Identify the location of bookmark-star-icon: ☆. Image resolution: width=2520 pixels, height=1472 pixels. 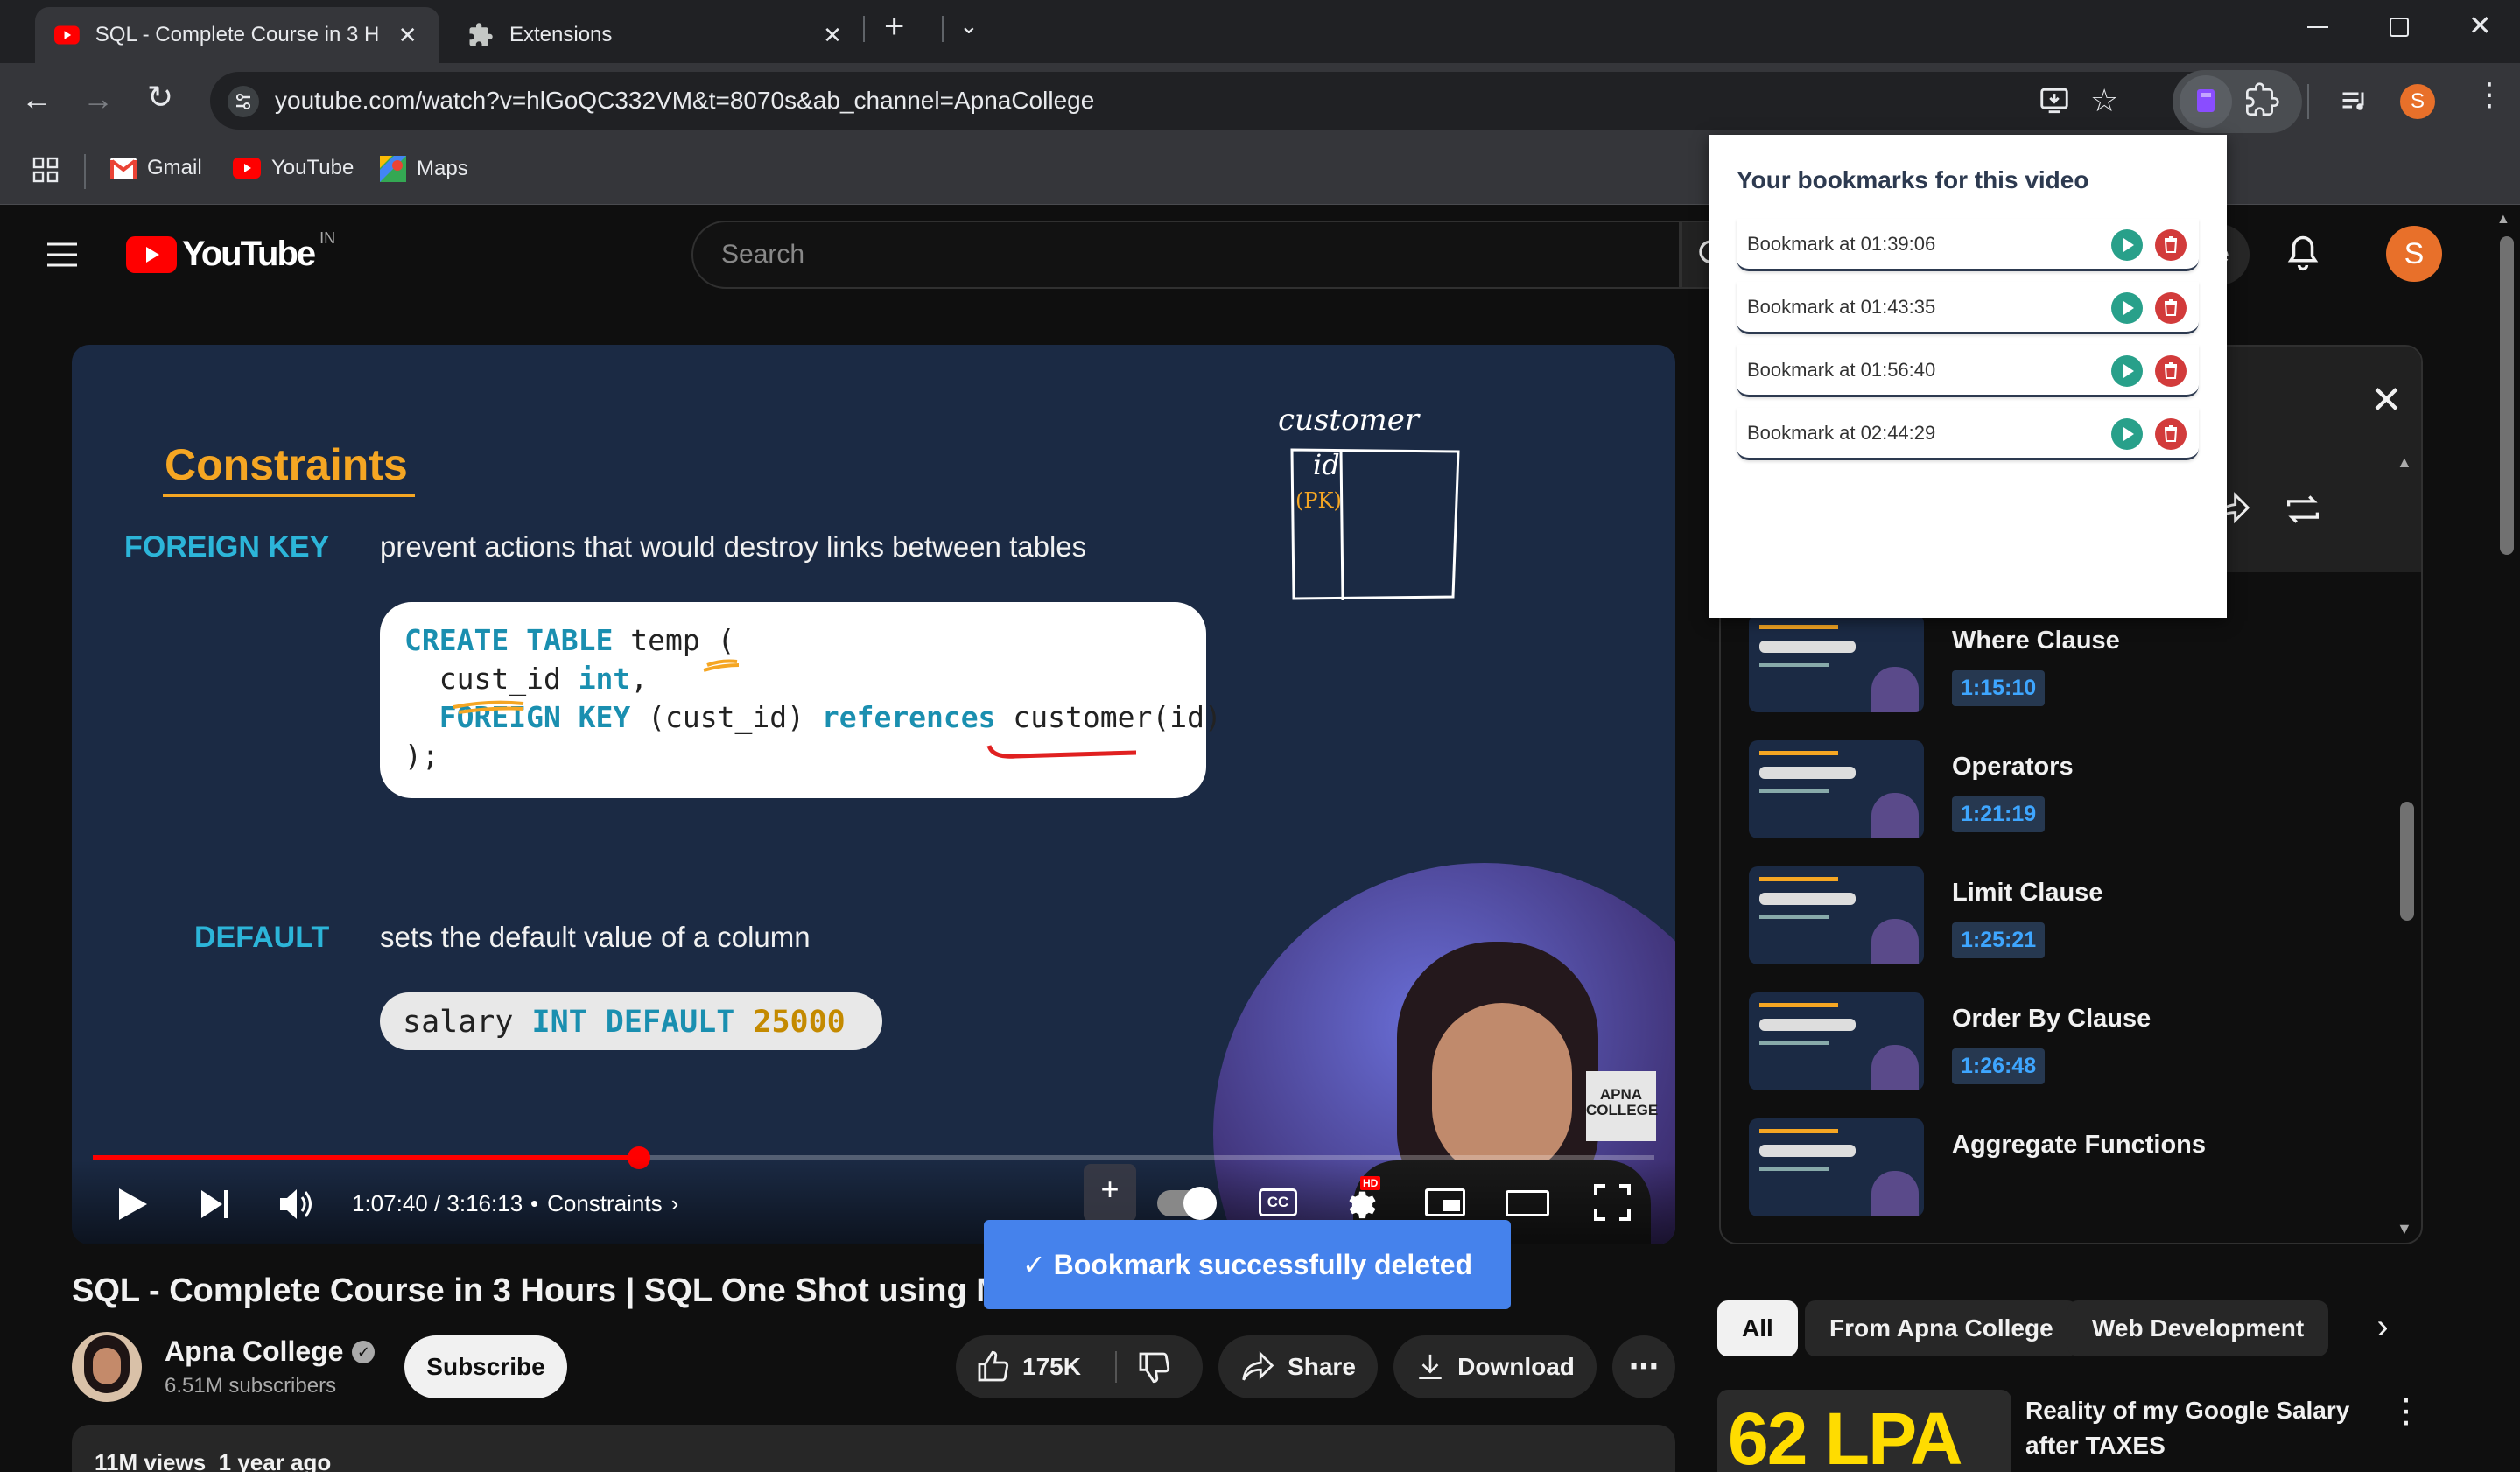
(2104, 101).